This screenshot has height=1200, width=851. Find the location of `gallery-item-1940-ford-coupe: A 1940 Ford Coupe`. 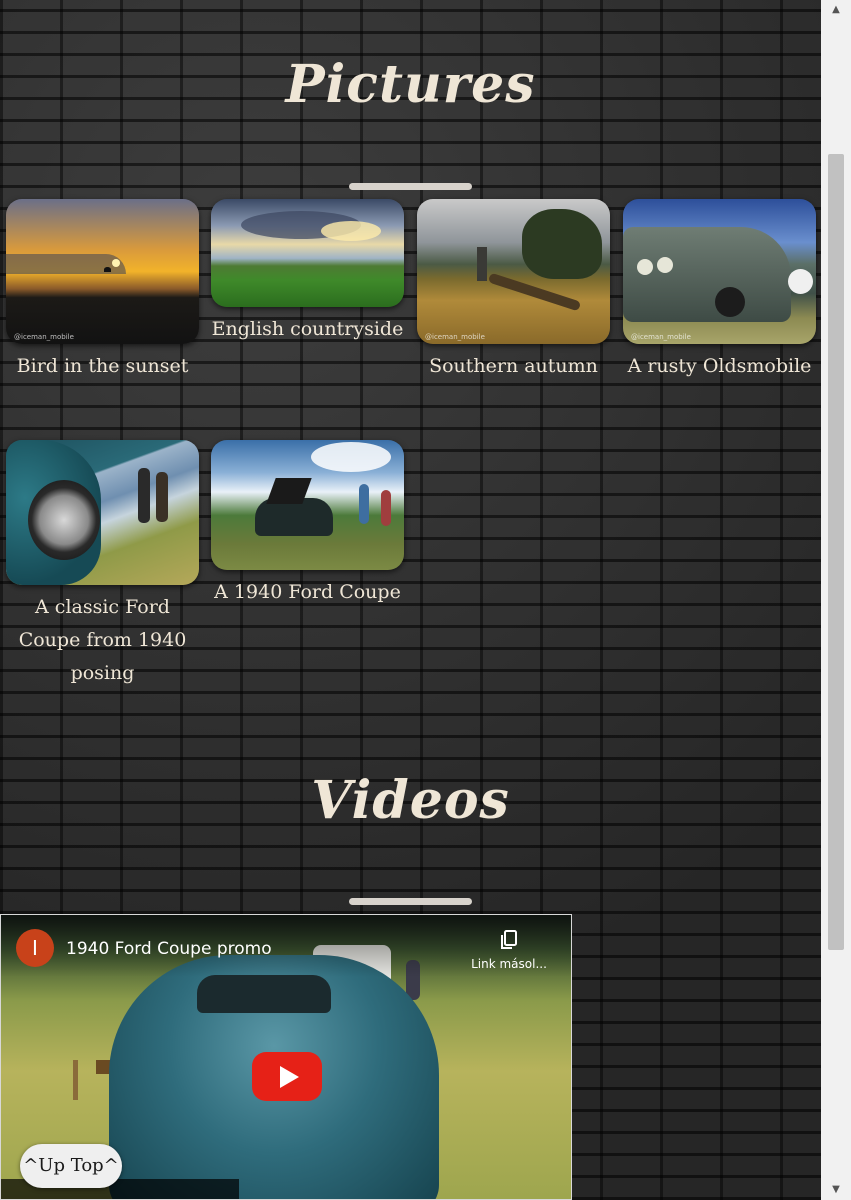

gallery-item-1940-ford-coupe: A 1940 Ford Coupe is located at coordinates (307, 524).